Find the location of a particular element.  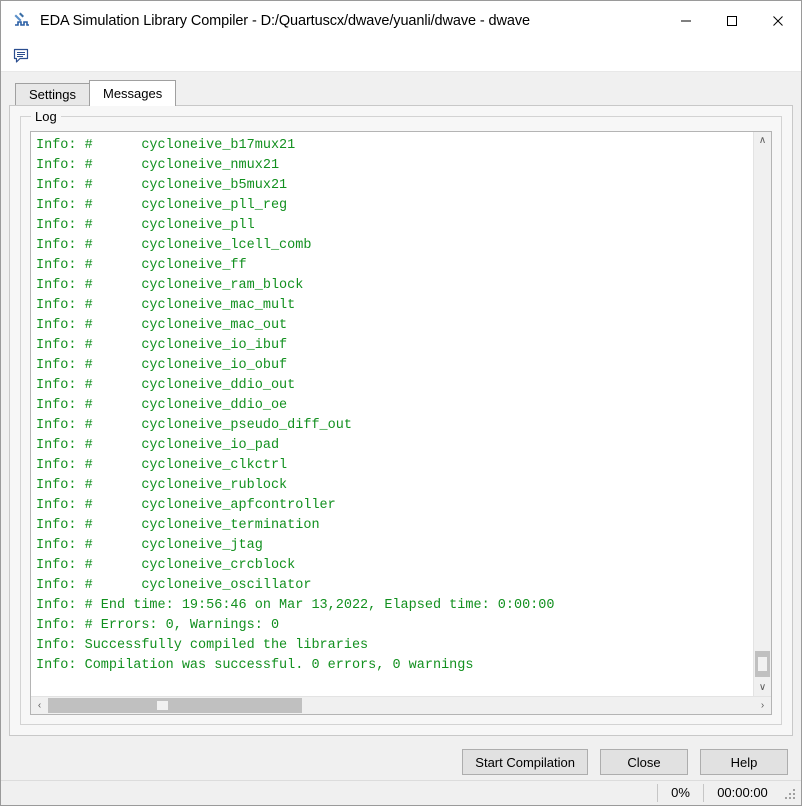

log-line: Info: # cycloneive_io_obuf is located at coordinates (162, 365).